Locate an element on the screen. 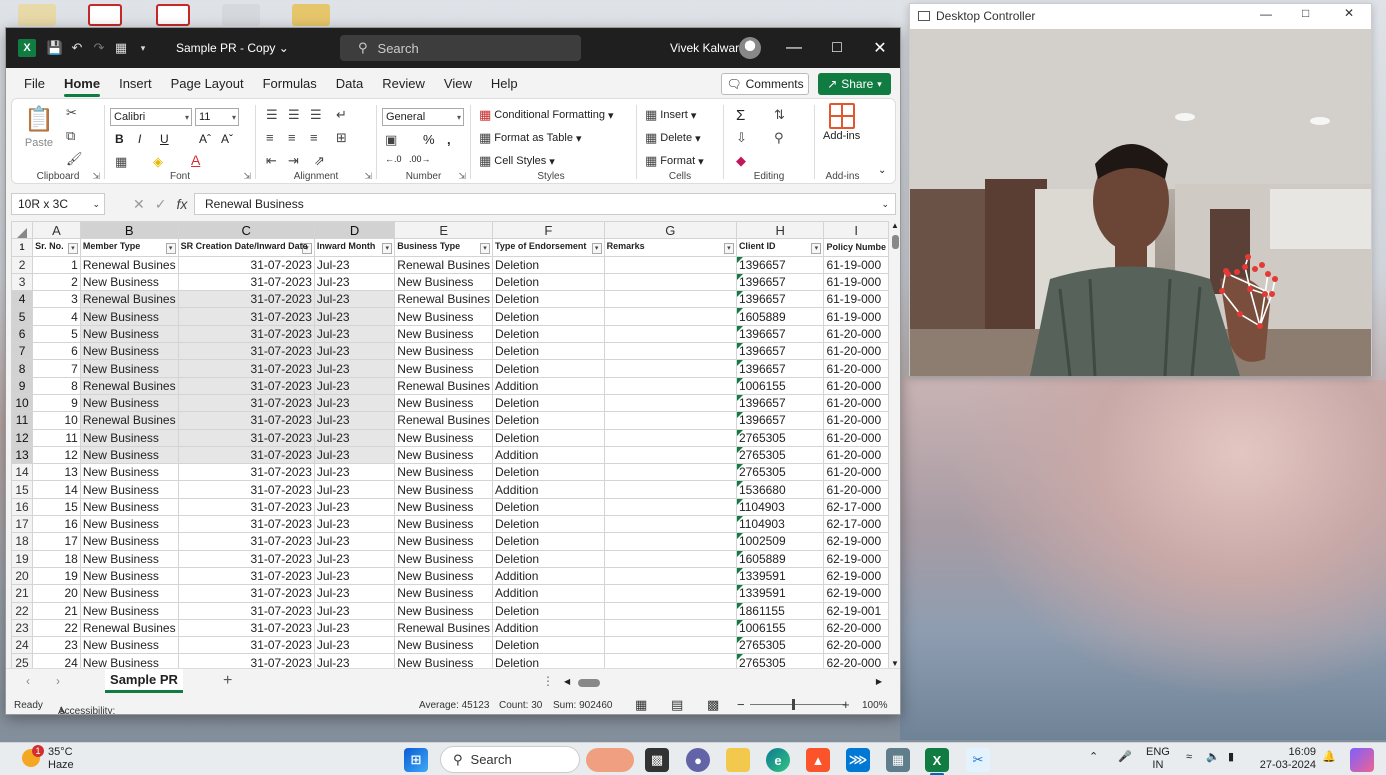  orientation-icon: ⇗ is located at coordinates (319, 161).